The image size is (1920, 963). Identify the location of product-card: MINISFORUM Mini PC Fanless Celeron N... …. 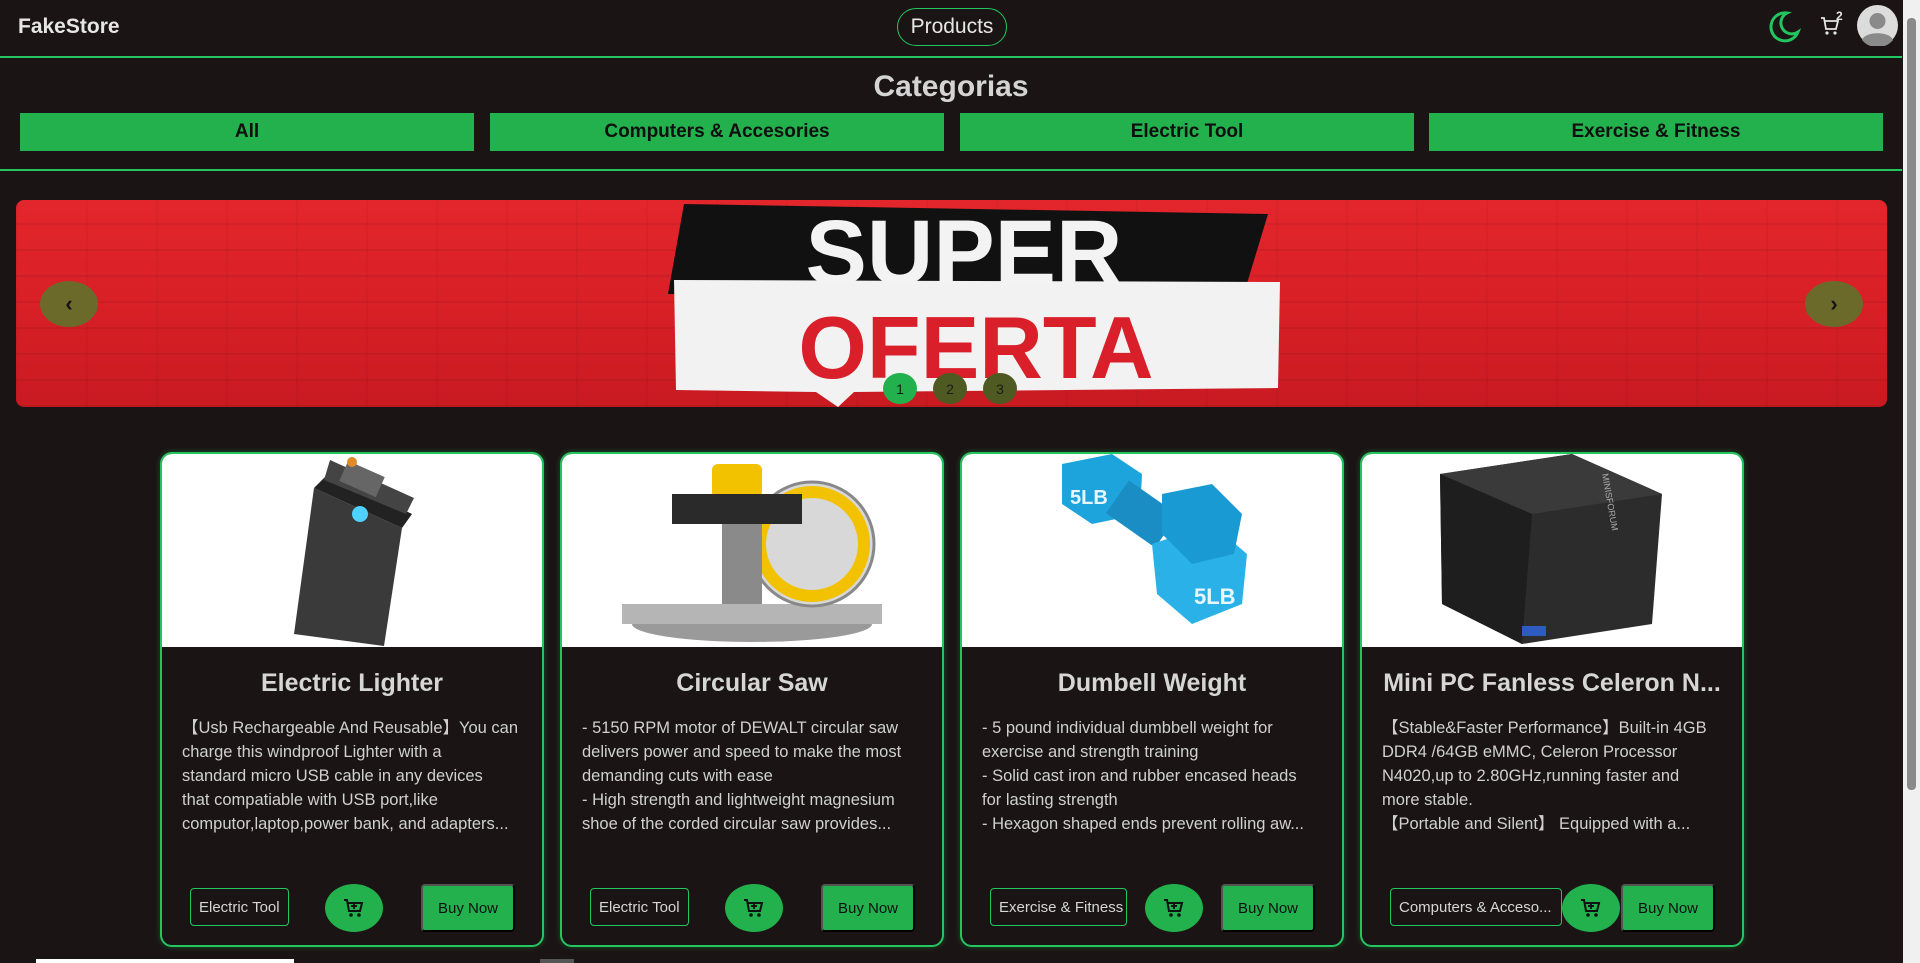
(1552, 699).